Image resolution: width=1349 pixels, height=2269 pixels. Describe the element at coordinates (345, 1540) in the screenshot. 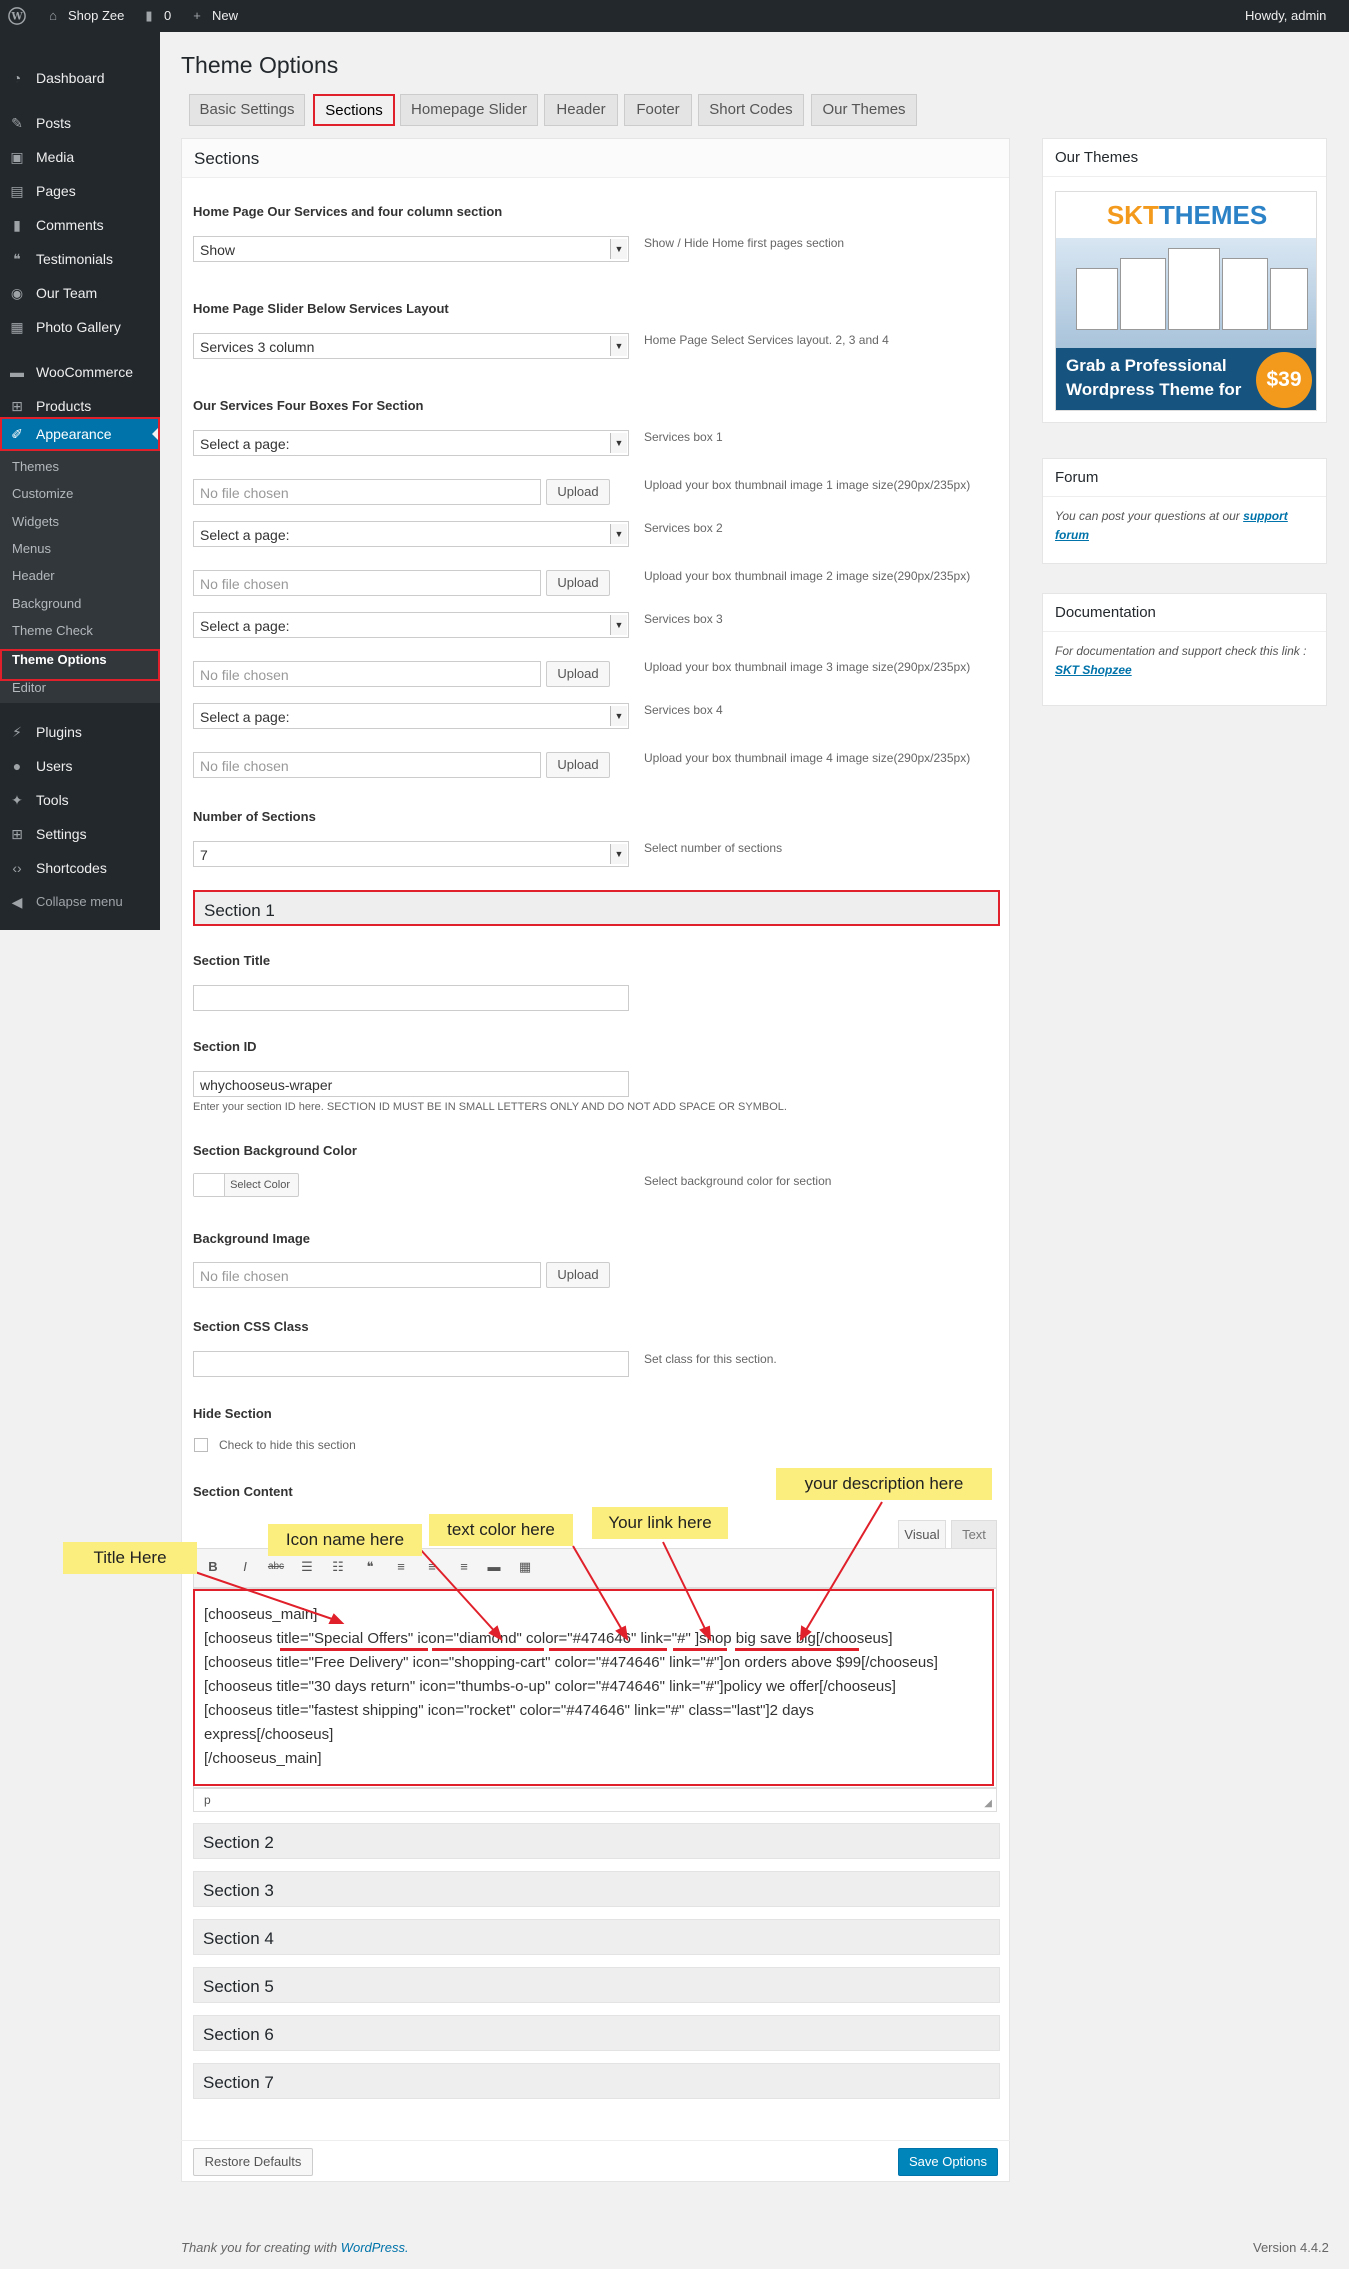

I see `note-icon-name: Icon name here` at that location.